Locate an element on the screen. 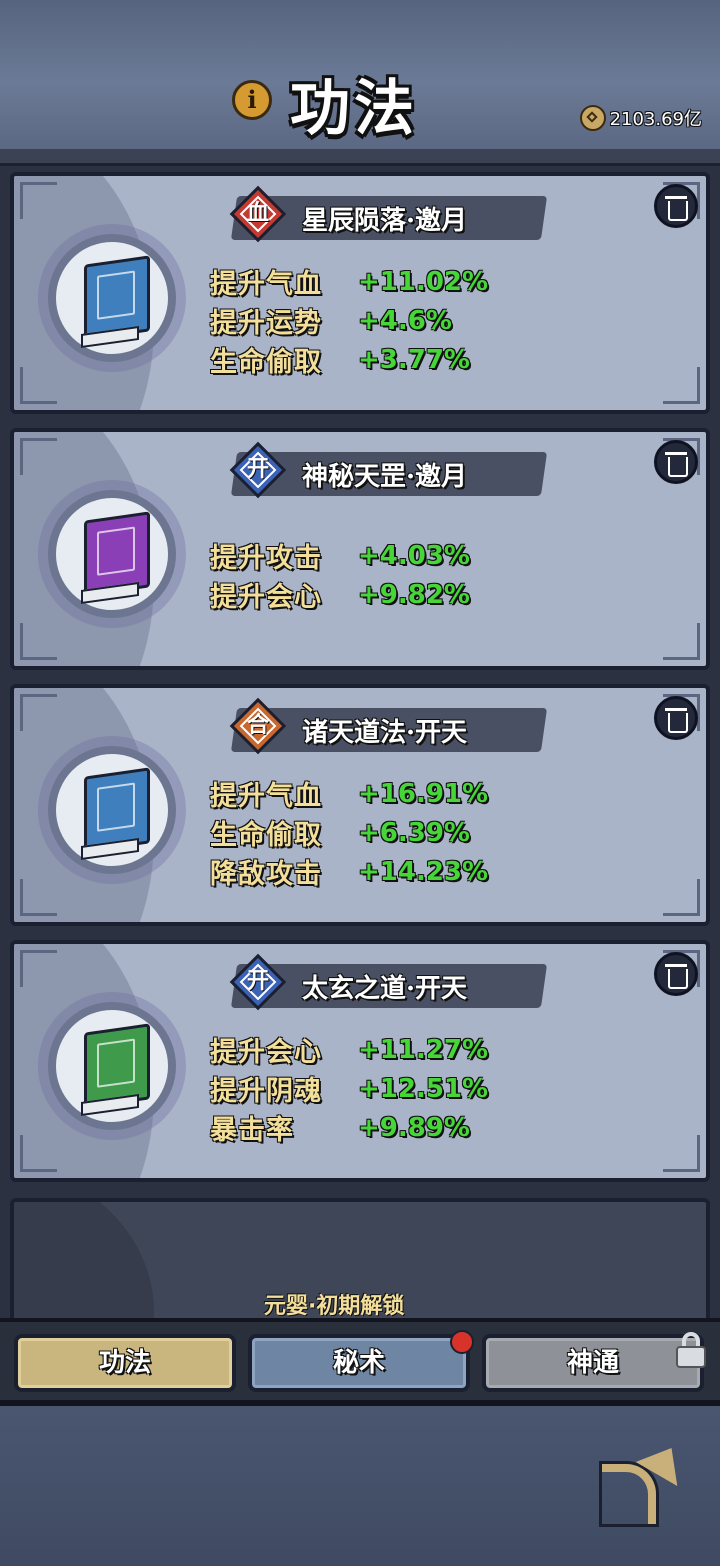 This screenshot has height=1566, width=720. stat-value: +6.39% is located at coordinates (414, 832).